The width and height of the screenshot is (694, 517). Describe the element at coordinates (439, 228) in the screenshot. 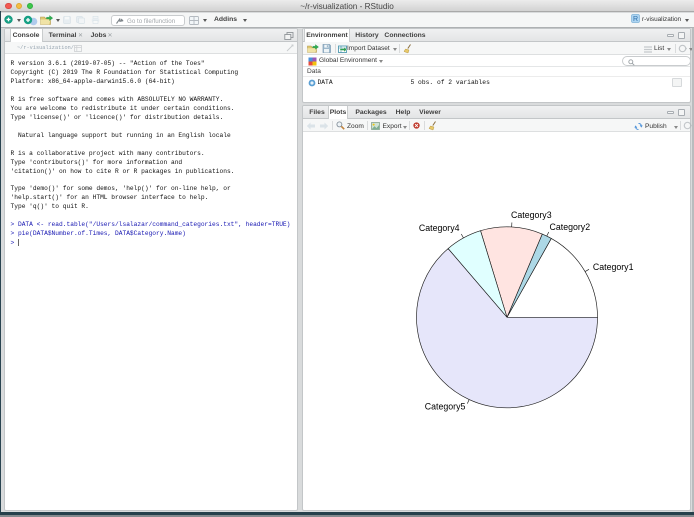

I see `svg-text: Category4` at that location.